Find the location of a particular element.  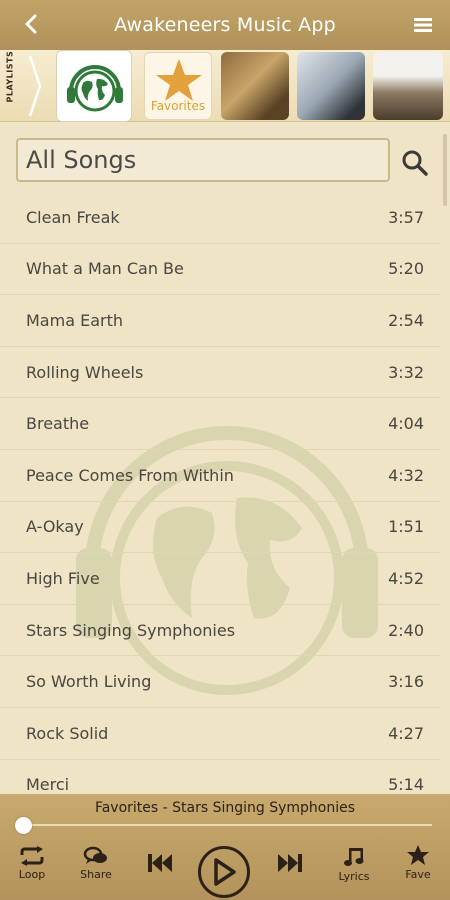

song-row: A-Okay 1:51 is located at coordinates (220, 528).